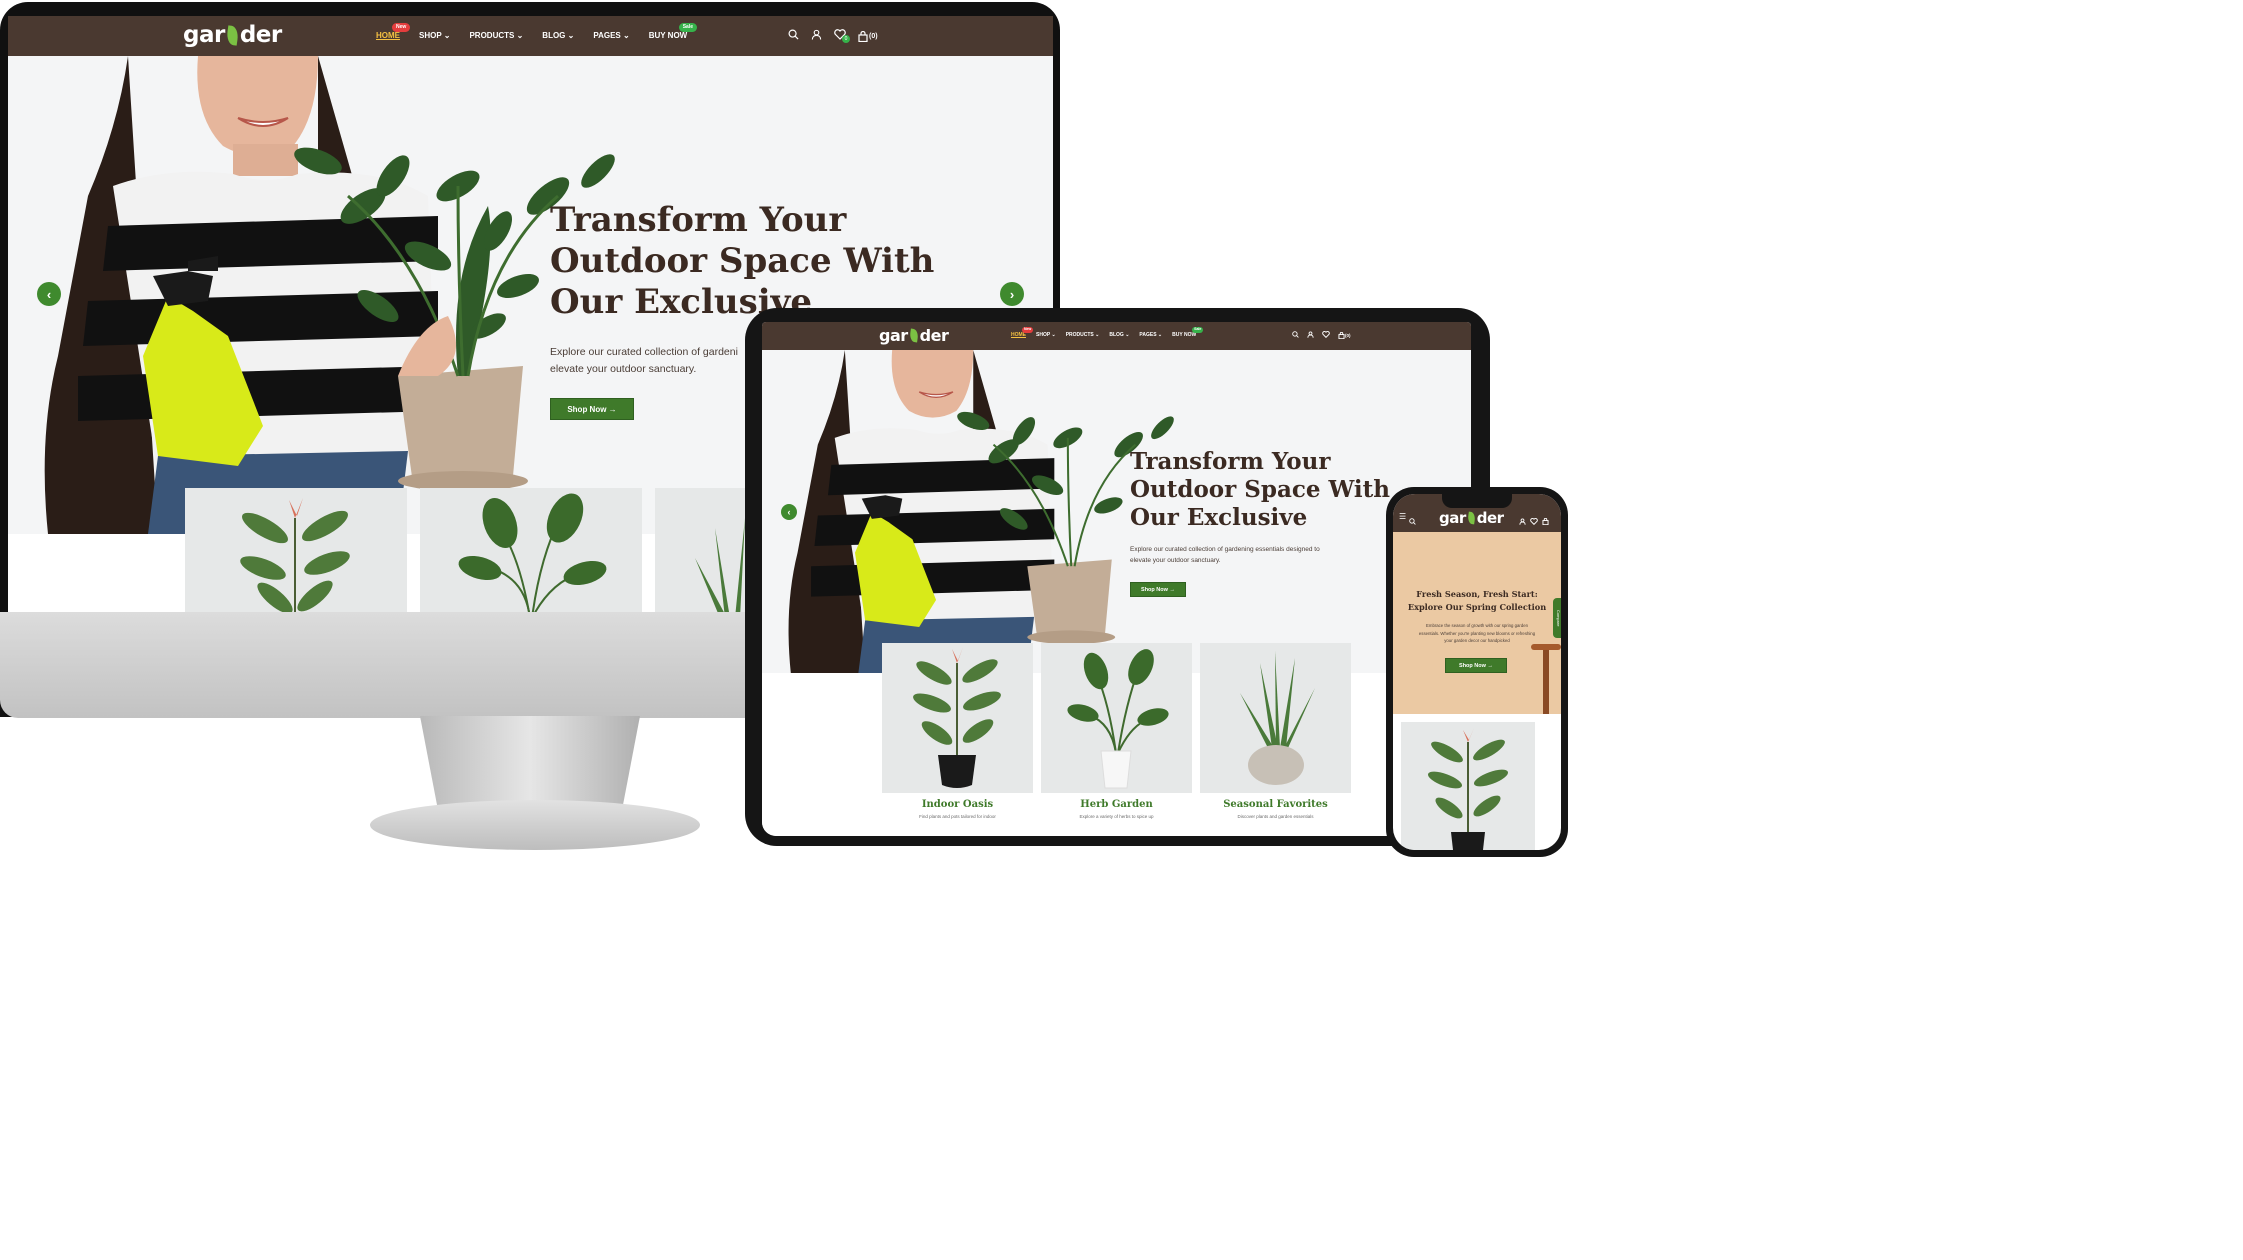 The height and width of the screenshot is (1260, 2243). What do you see at coordinates (1557, 618) in the screenshot?
I see `compare-side-tab: Compare` at bounding box center [1557, 618].